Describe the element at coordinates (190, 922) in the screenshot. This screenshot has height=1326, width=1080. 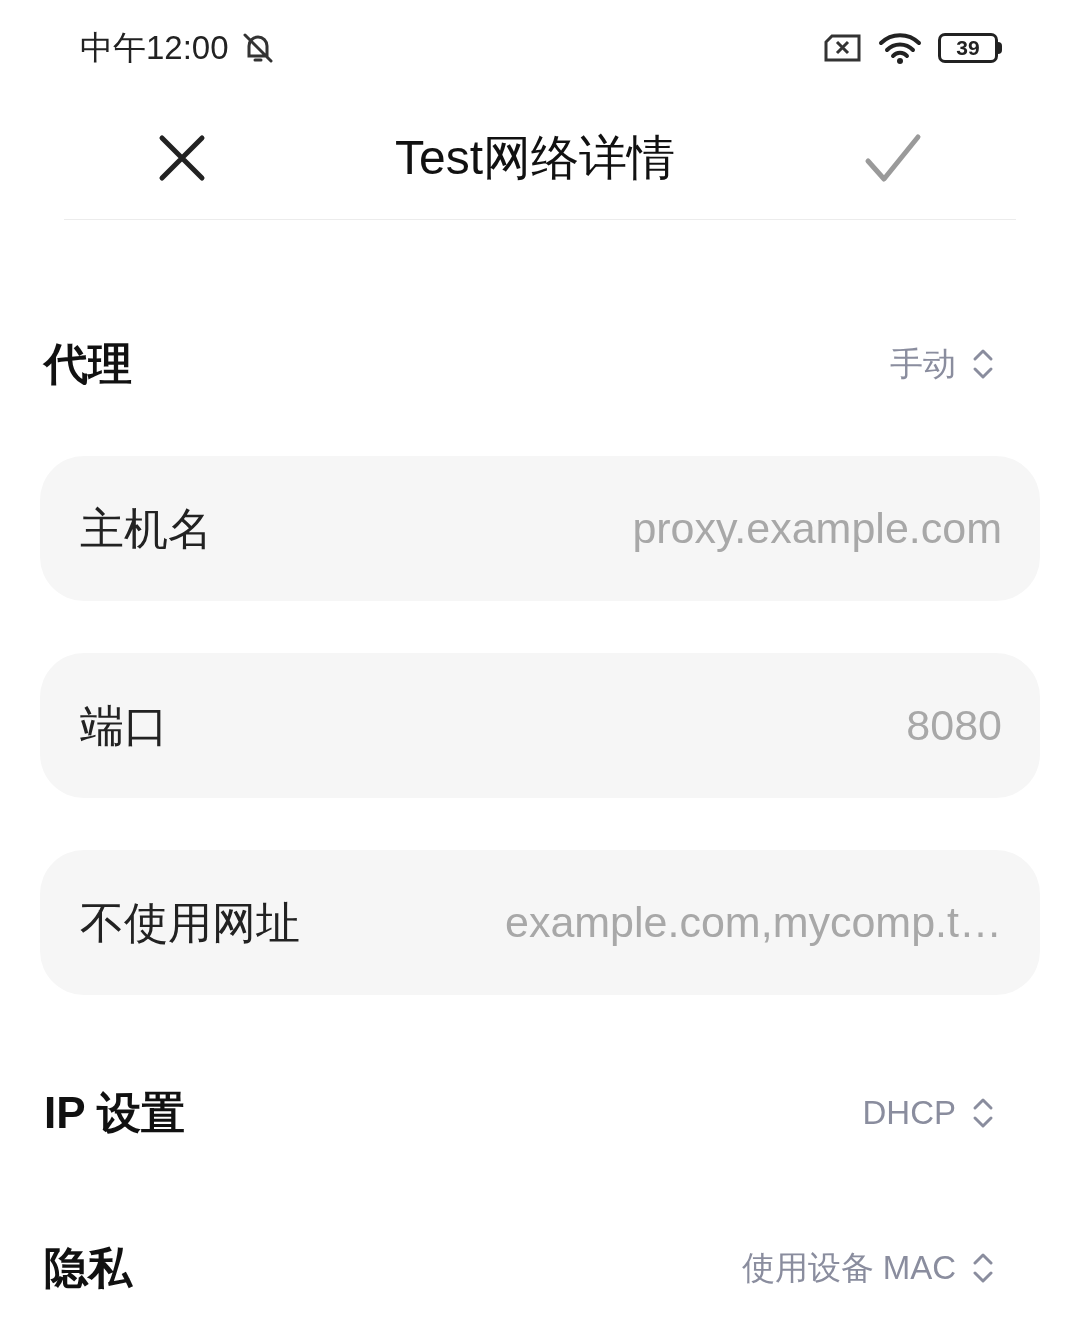
I see `field-label: 不使用网址` at that location.